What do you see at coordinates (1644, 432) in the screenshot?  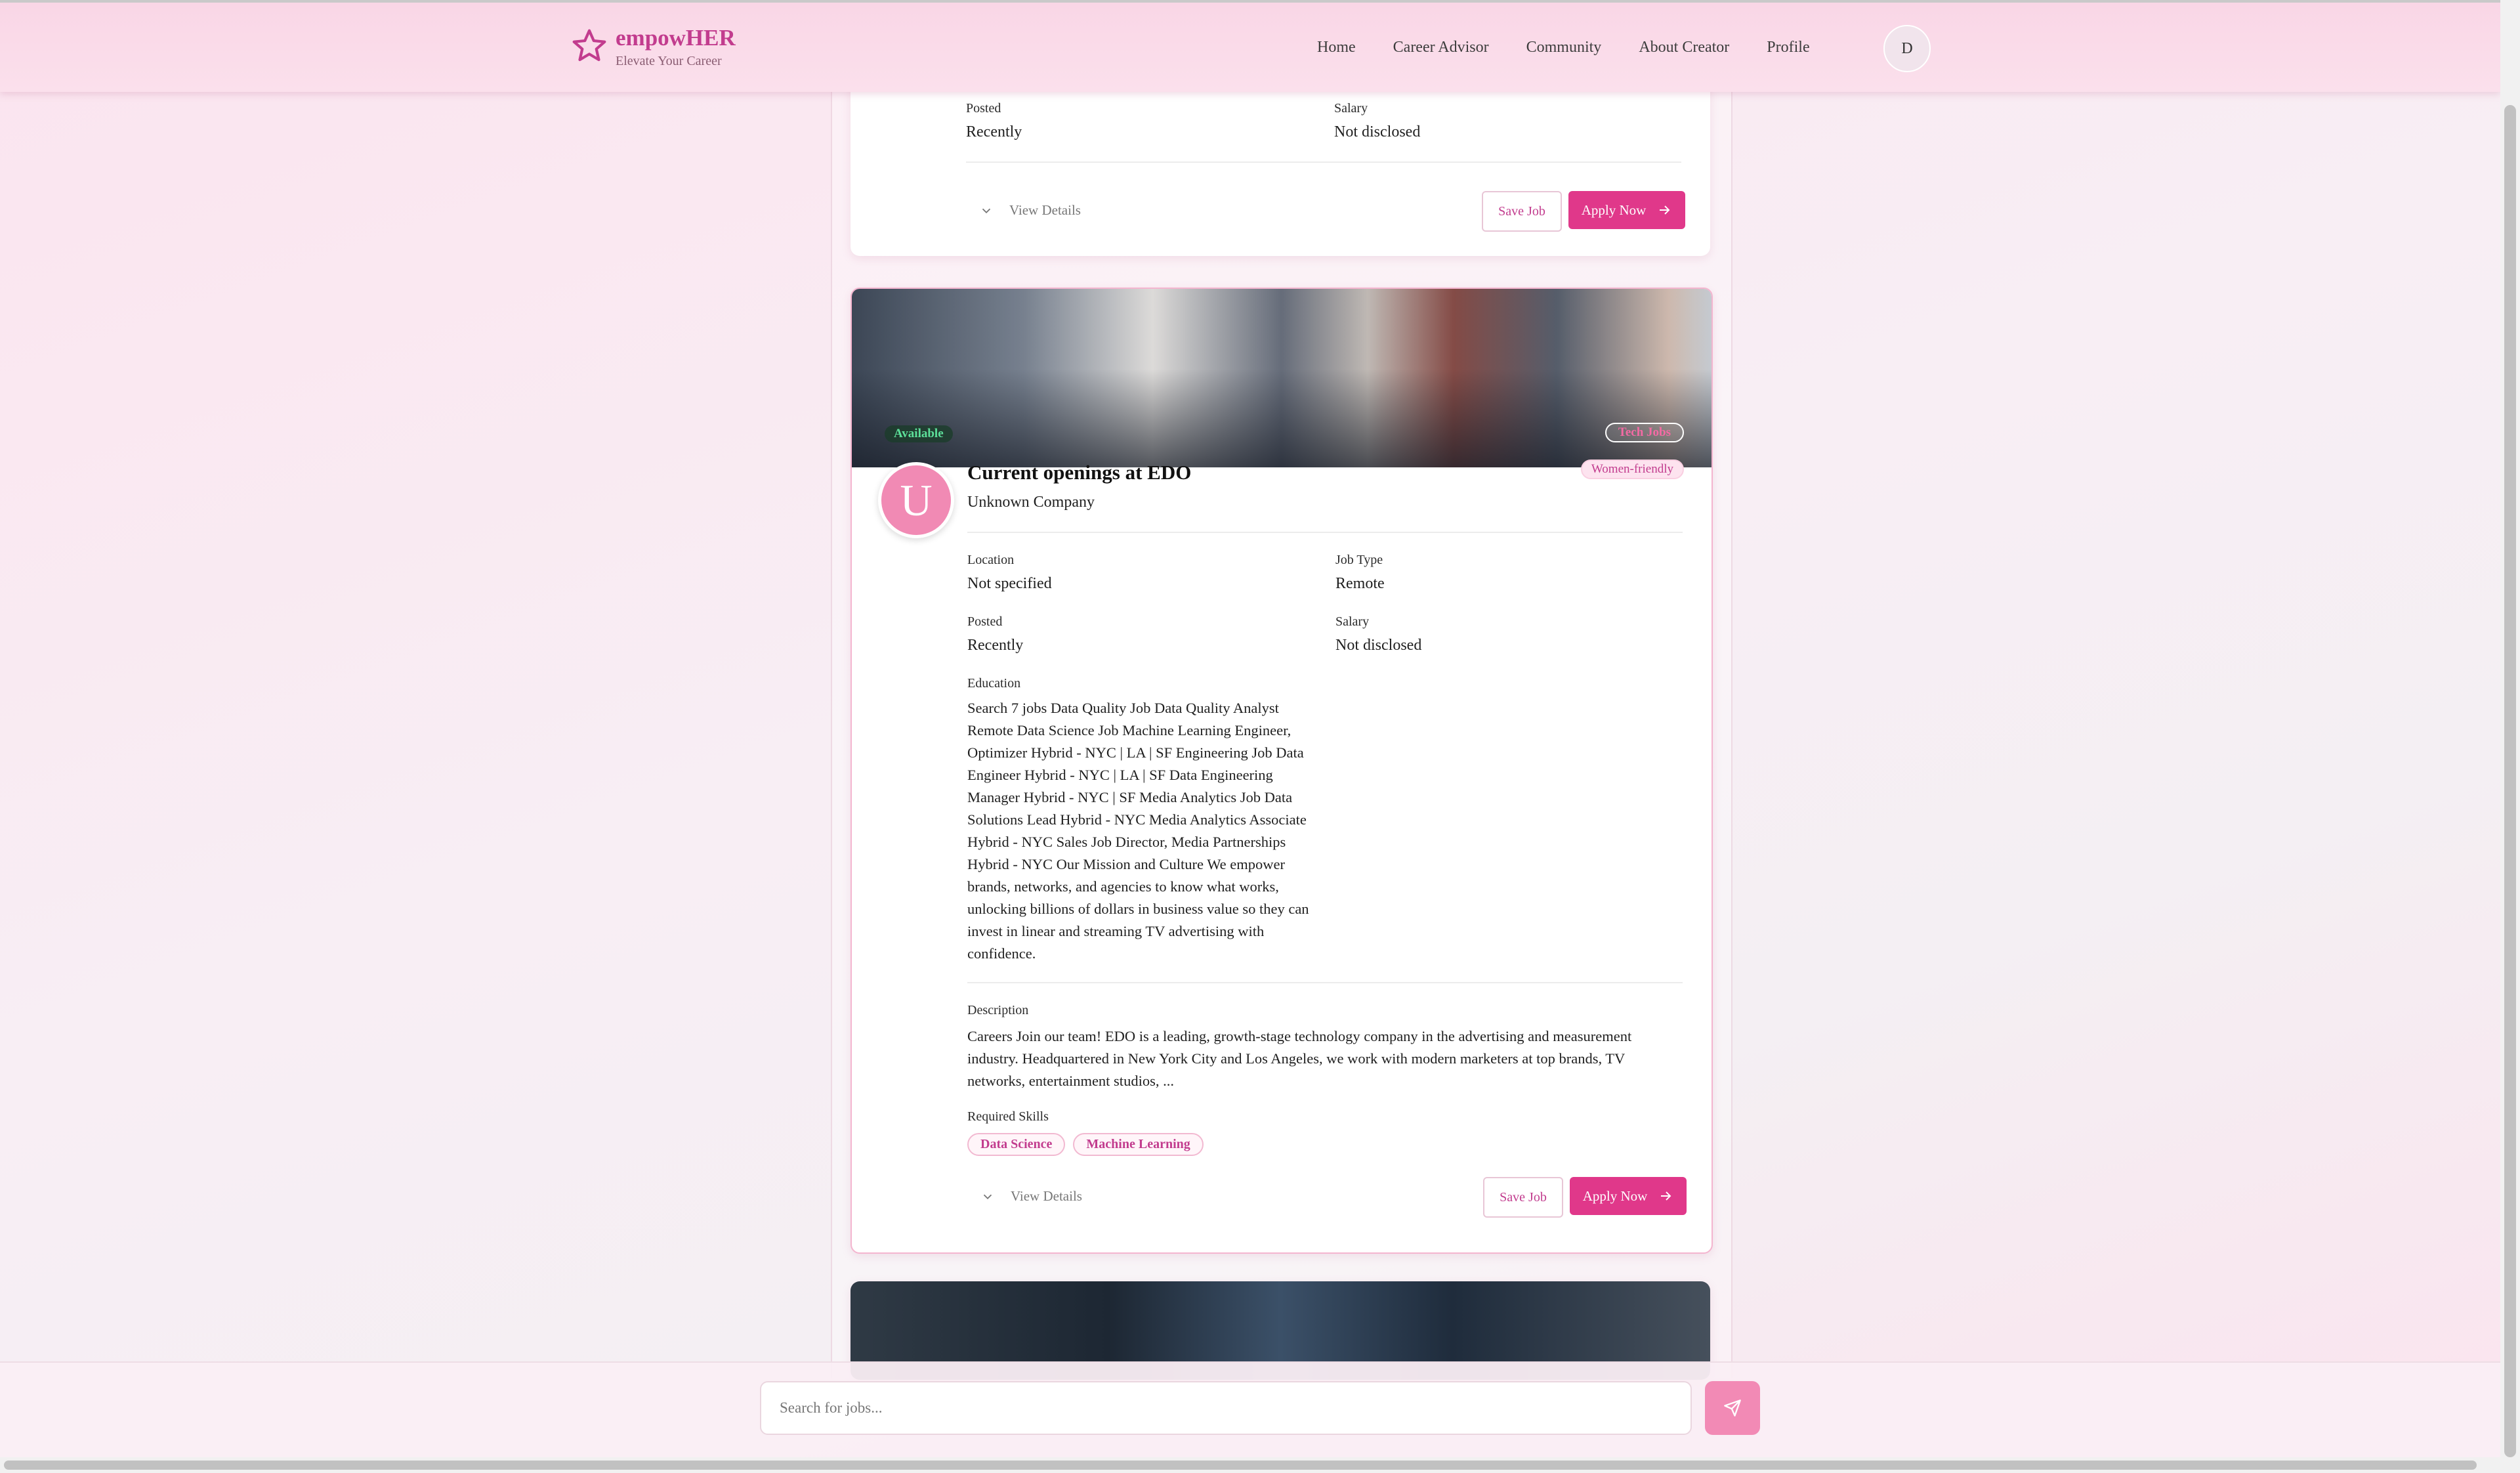 I see `category-badge: Tech Jobs` at bounding box center [1644, 432].